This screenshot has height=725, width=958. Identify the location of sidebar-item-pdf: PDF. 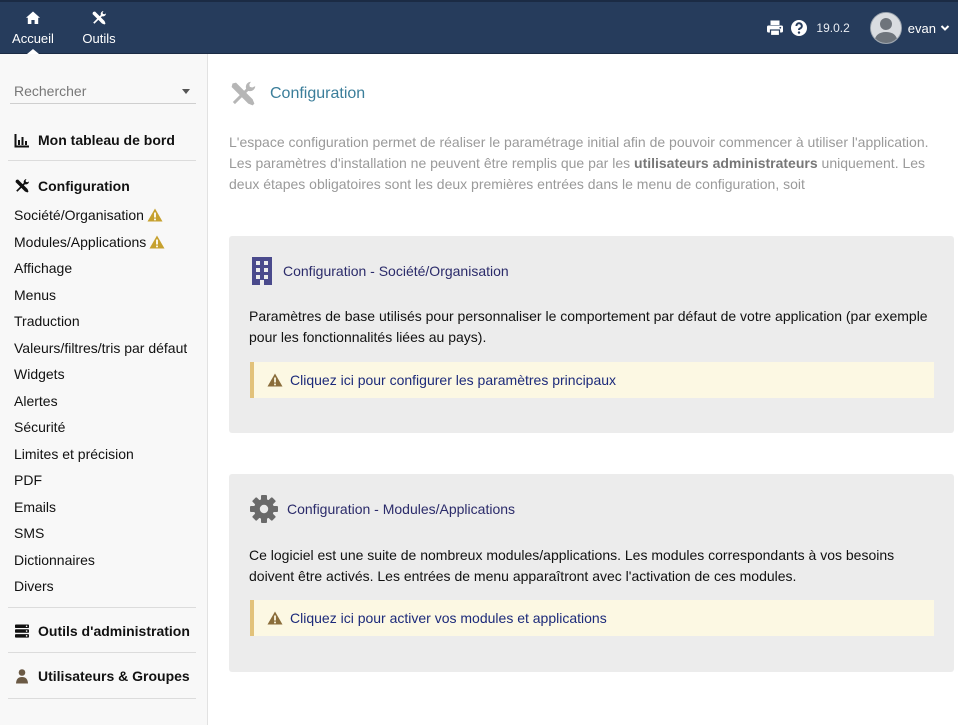
(105, 480).